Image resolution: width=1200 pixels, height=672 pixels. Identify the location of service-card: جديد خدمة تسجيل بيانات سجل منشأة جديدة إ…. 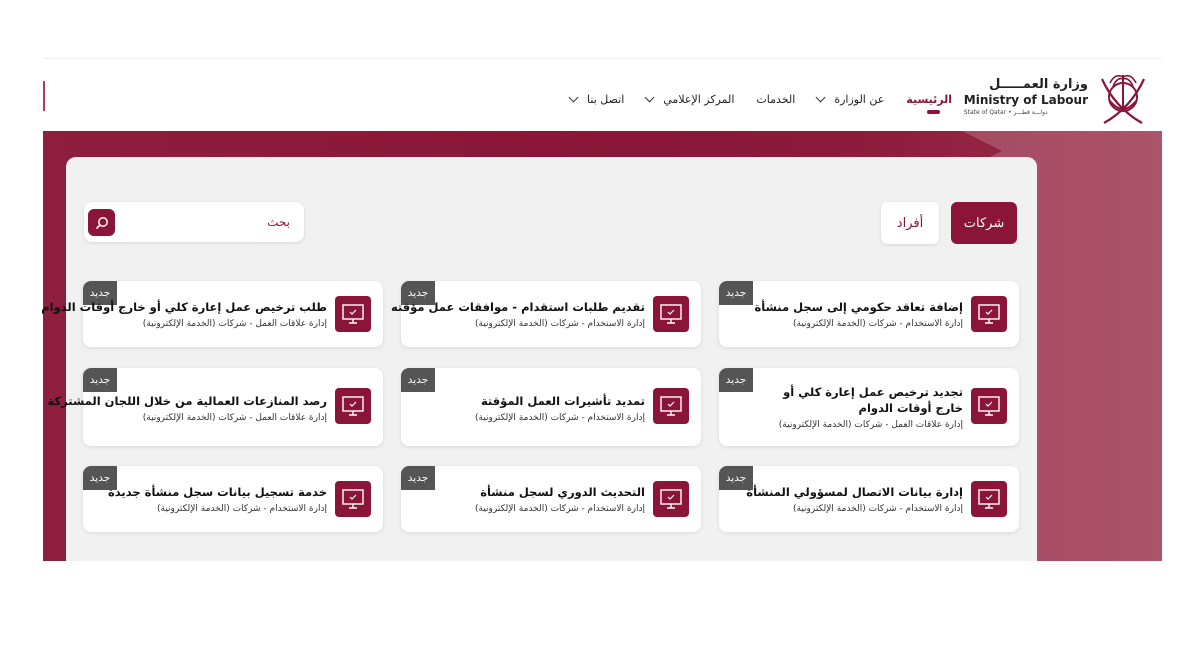
(233, 499).